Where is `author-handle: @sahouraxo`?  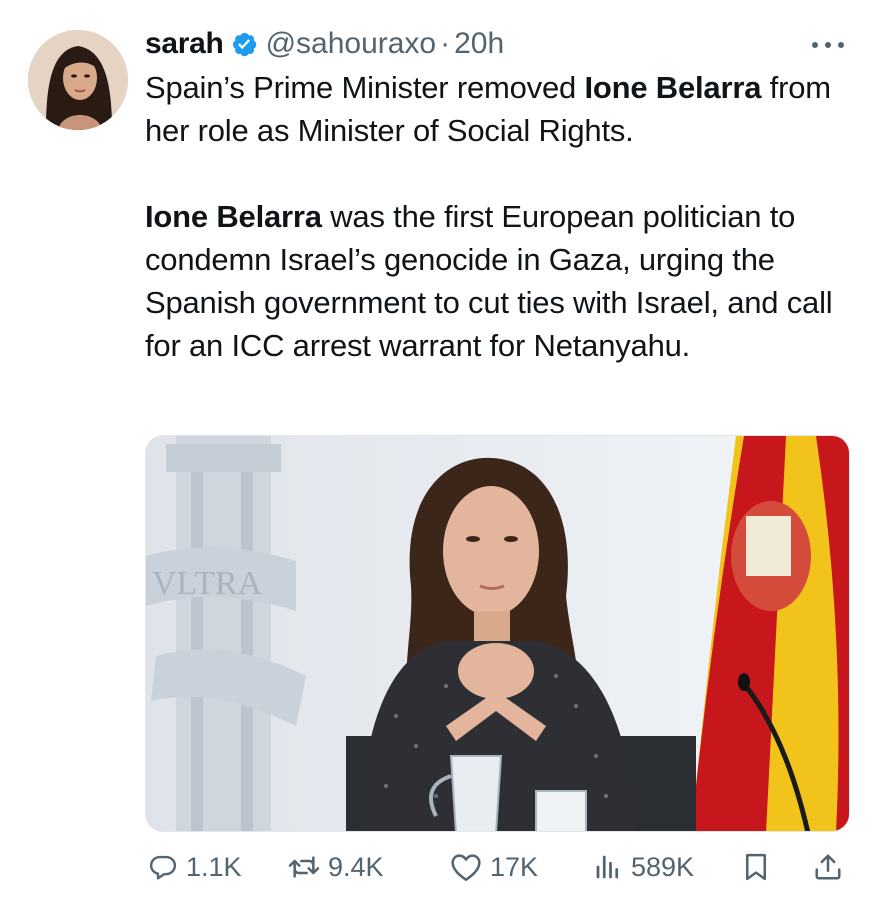
author-handle: @sahouraxo is located at coordinates (351, 44).